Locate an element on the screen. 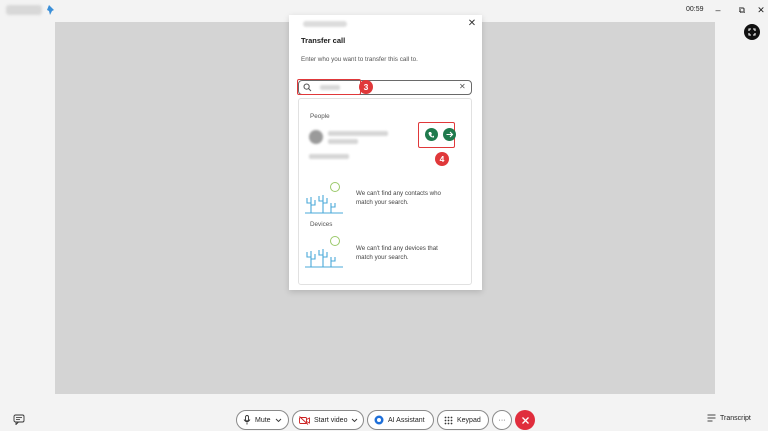 The image size is (768, 431). step3-badge: 3 is located at coordinates (366, 87).